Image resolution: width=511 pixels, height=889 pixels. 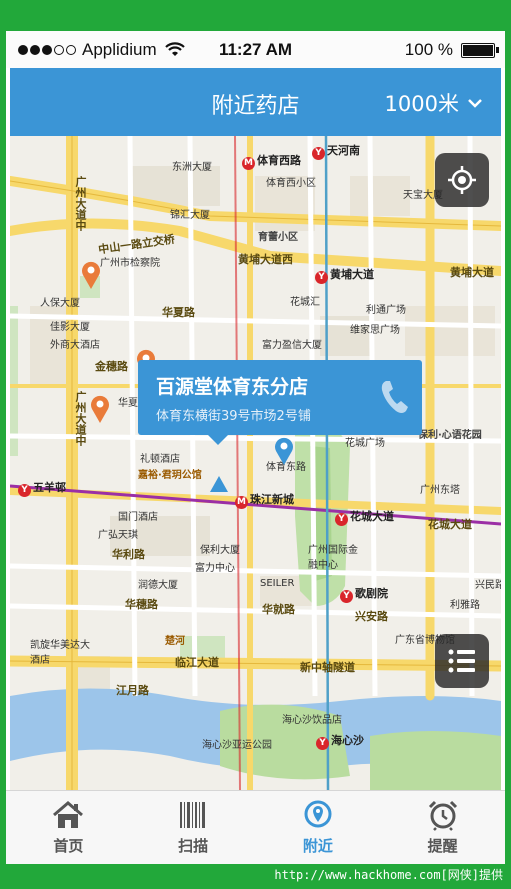 What do you see at coordinates (442, 815) in the screenshot?
I see `alarm-clock-icon` at bounding box center [442, 815].